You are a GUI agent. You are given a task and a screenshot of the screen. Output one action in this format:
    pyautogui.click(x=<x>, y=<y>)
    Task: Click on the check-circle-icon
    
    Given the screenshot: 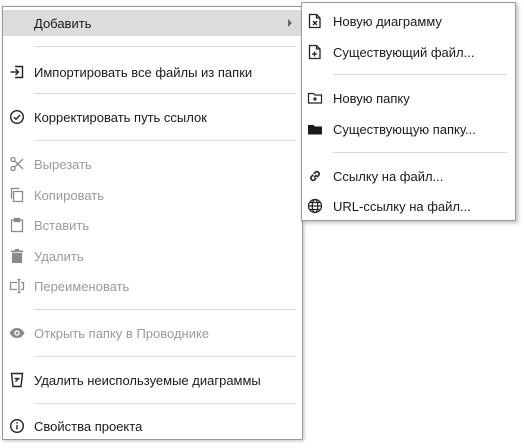 What is the action you would take?
    pyautogui.click(x=17, y=117)
    